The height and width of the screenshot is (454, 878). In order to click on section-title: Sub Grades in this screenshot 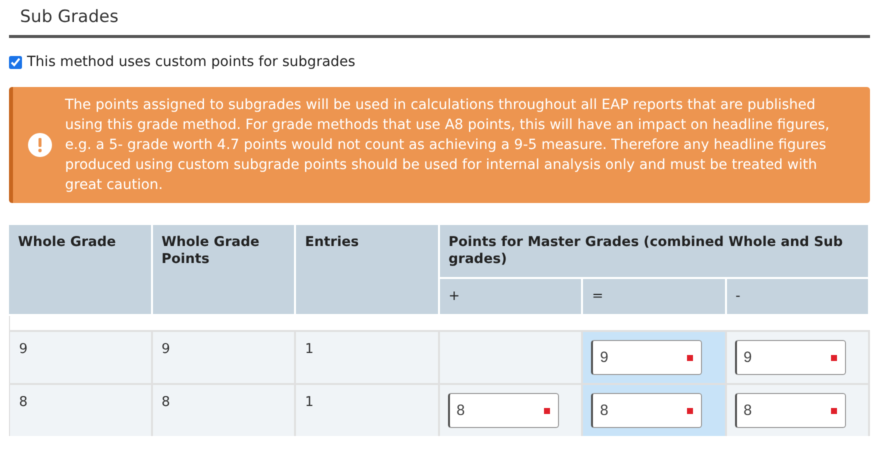, I will do `click(69, 17)`.